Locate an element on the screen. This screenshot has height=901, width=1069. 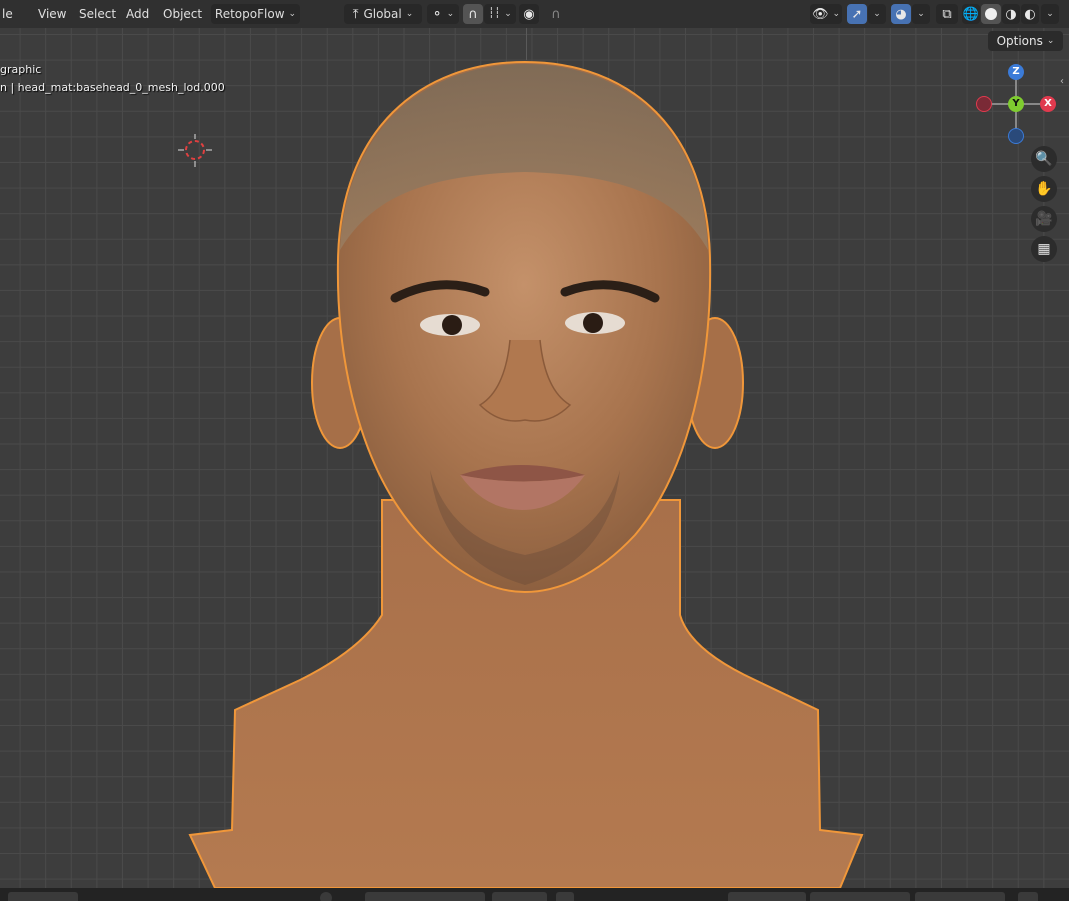
visibility-dropdown: 👁 ⌄ is located at coordinates (826, 14).